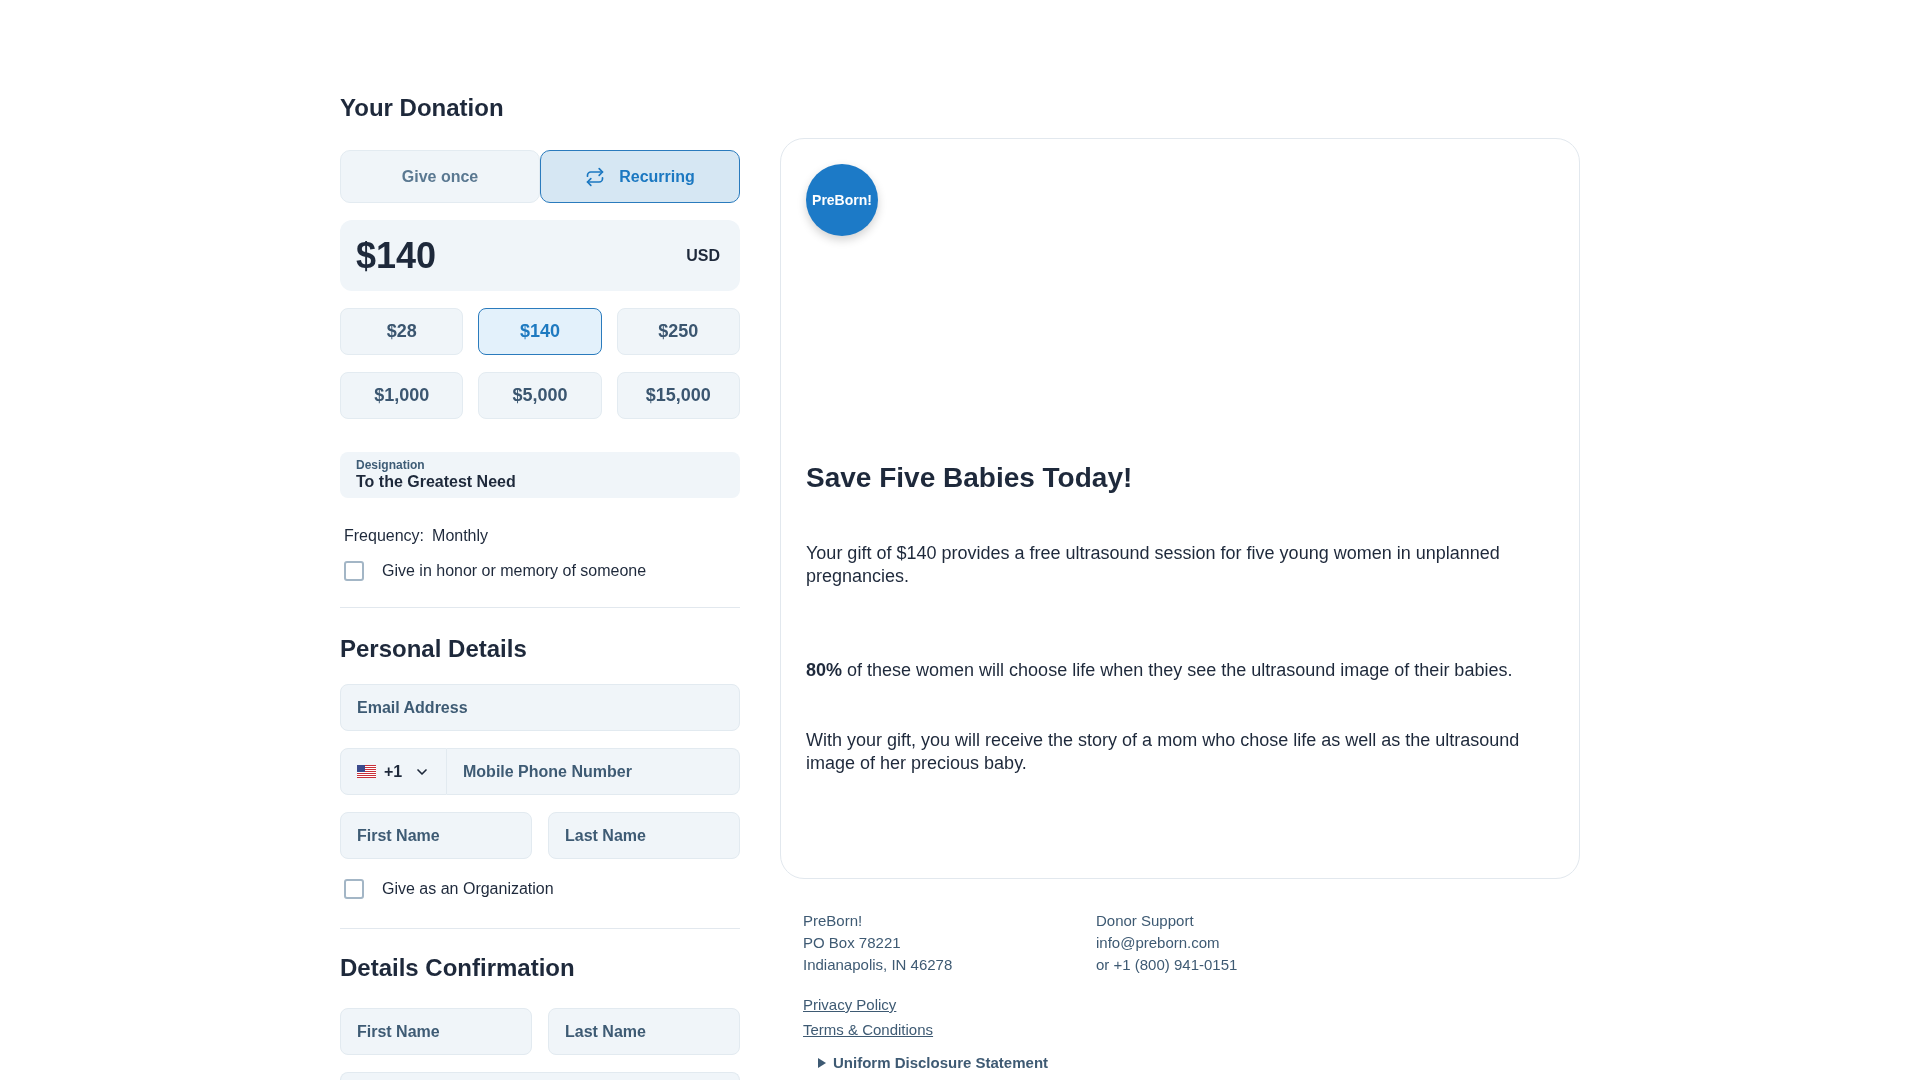 The image size is (1920, 1080). What do you see at coordinates (1167, 965) in the screenshot?
I see `support-line: or +1 (800) 941-0151` at bounding box center [1167, 965].